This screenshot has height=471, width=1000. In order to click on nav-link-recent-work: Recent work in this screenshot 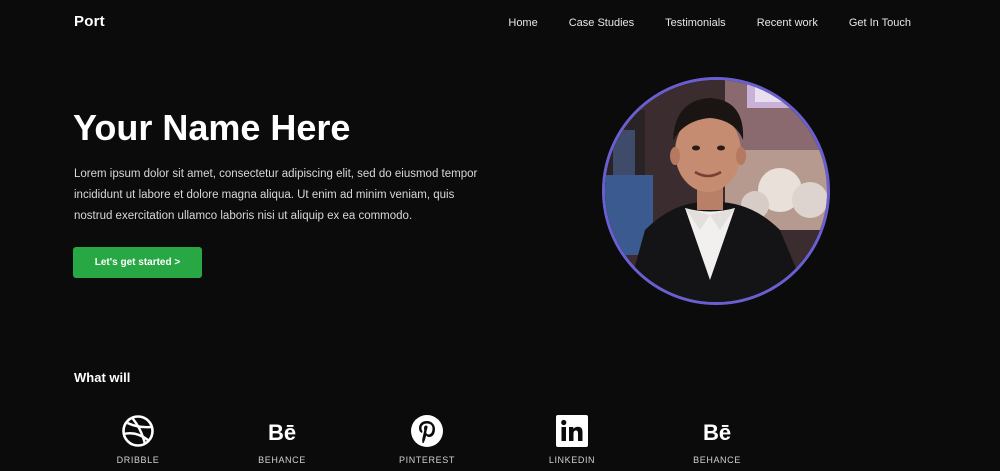, I will do `click(787, 23)`.